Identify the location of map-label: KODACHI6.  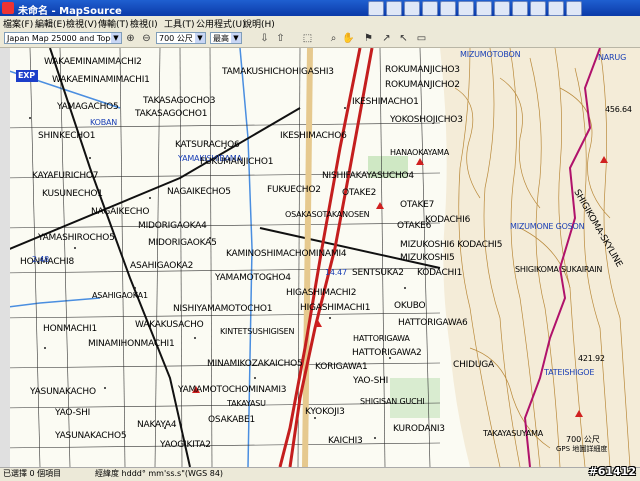
(448, 220).